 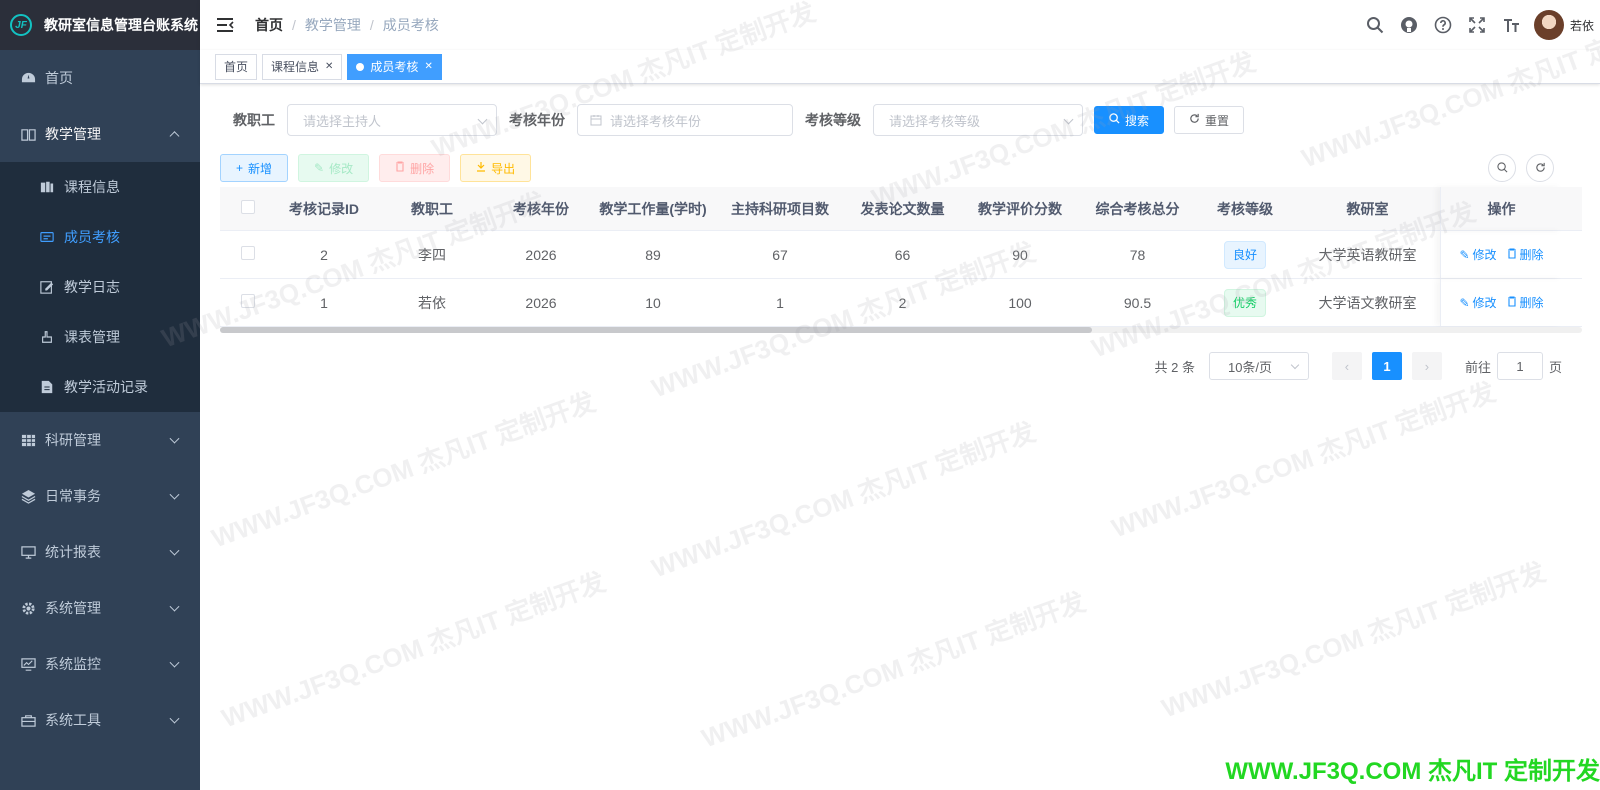 I want to click on tag-member-assessment: 成员考核 ✕, so click(x=394, y=66).